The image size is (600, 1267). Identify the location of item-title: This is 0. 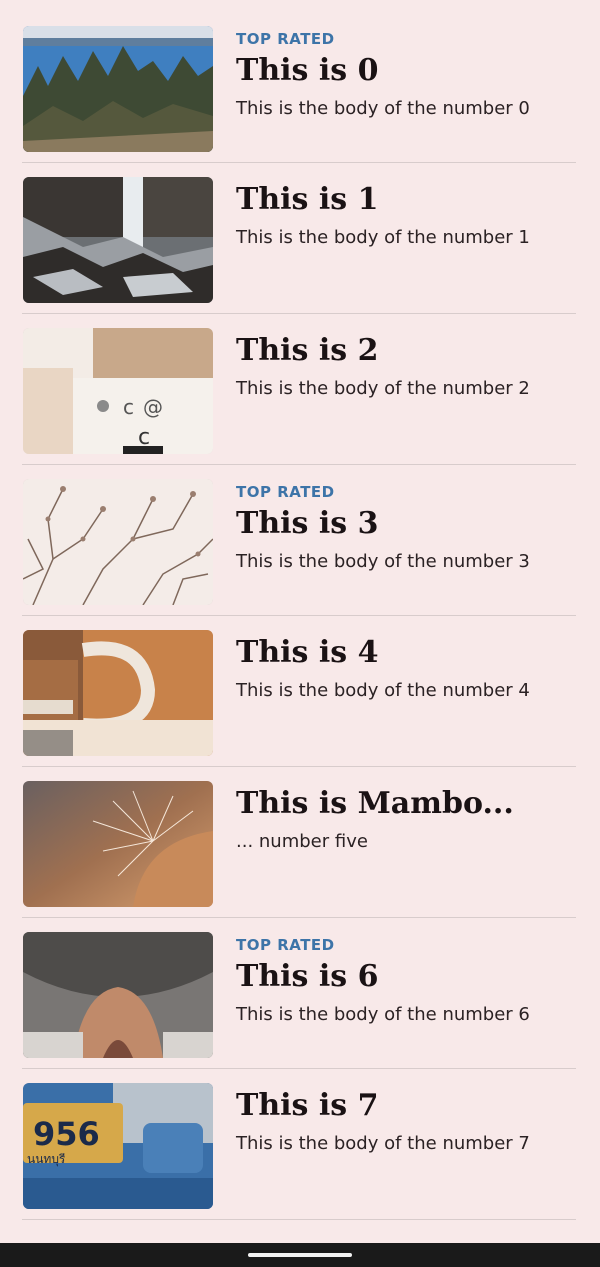
(307, 70).